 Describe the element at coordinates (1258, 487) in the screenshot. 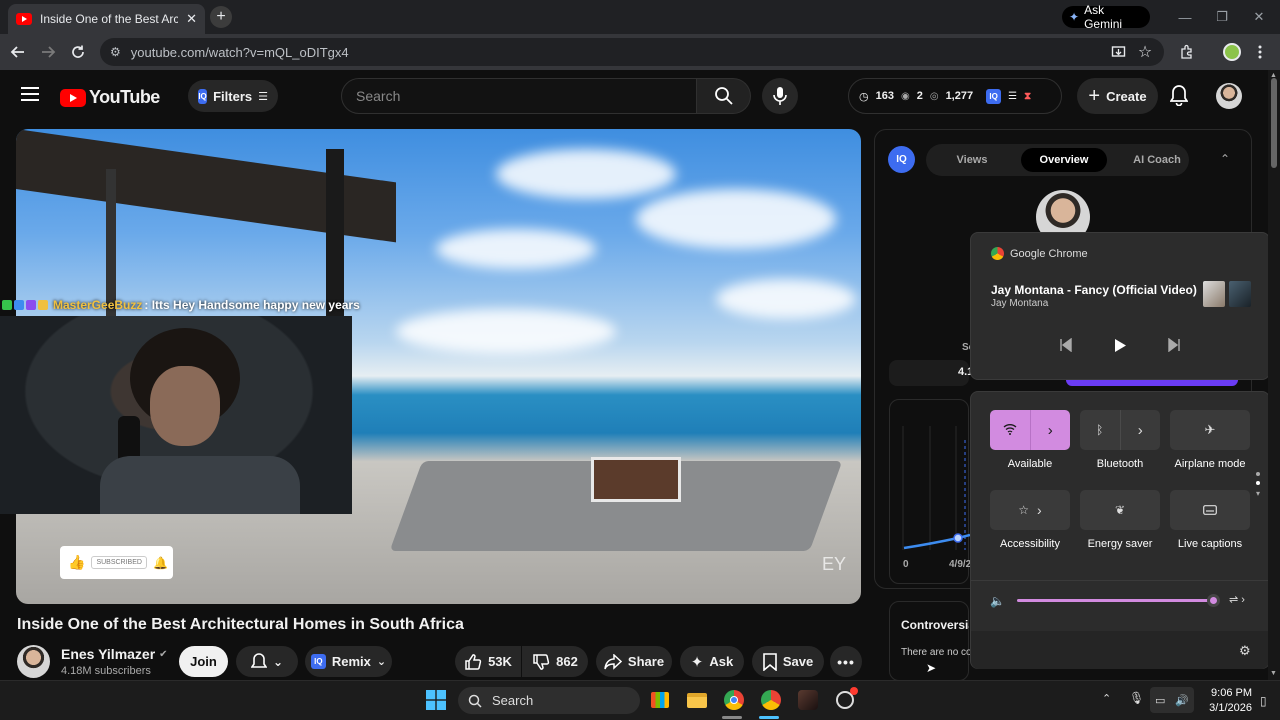

I see `page-dots-indicator: ▾` at that location.